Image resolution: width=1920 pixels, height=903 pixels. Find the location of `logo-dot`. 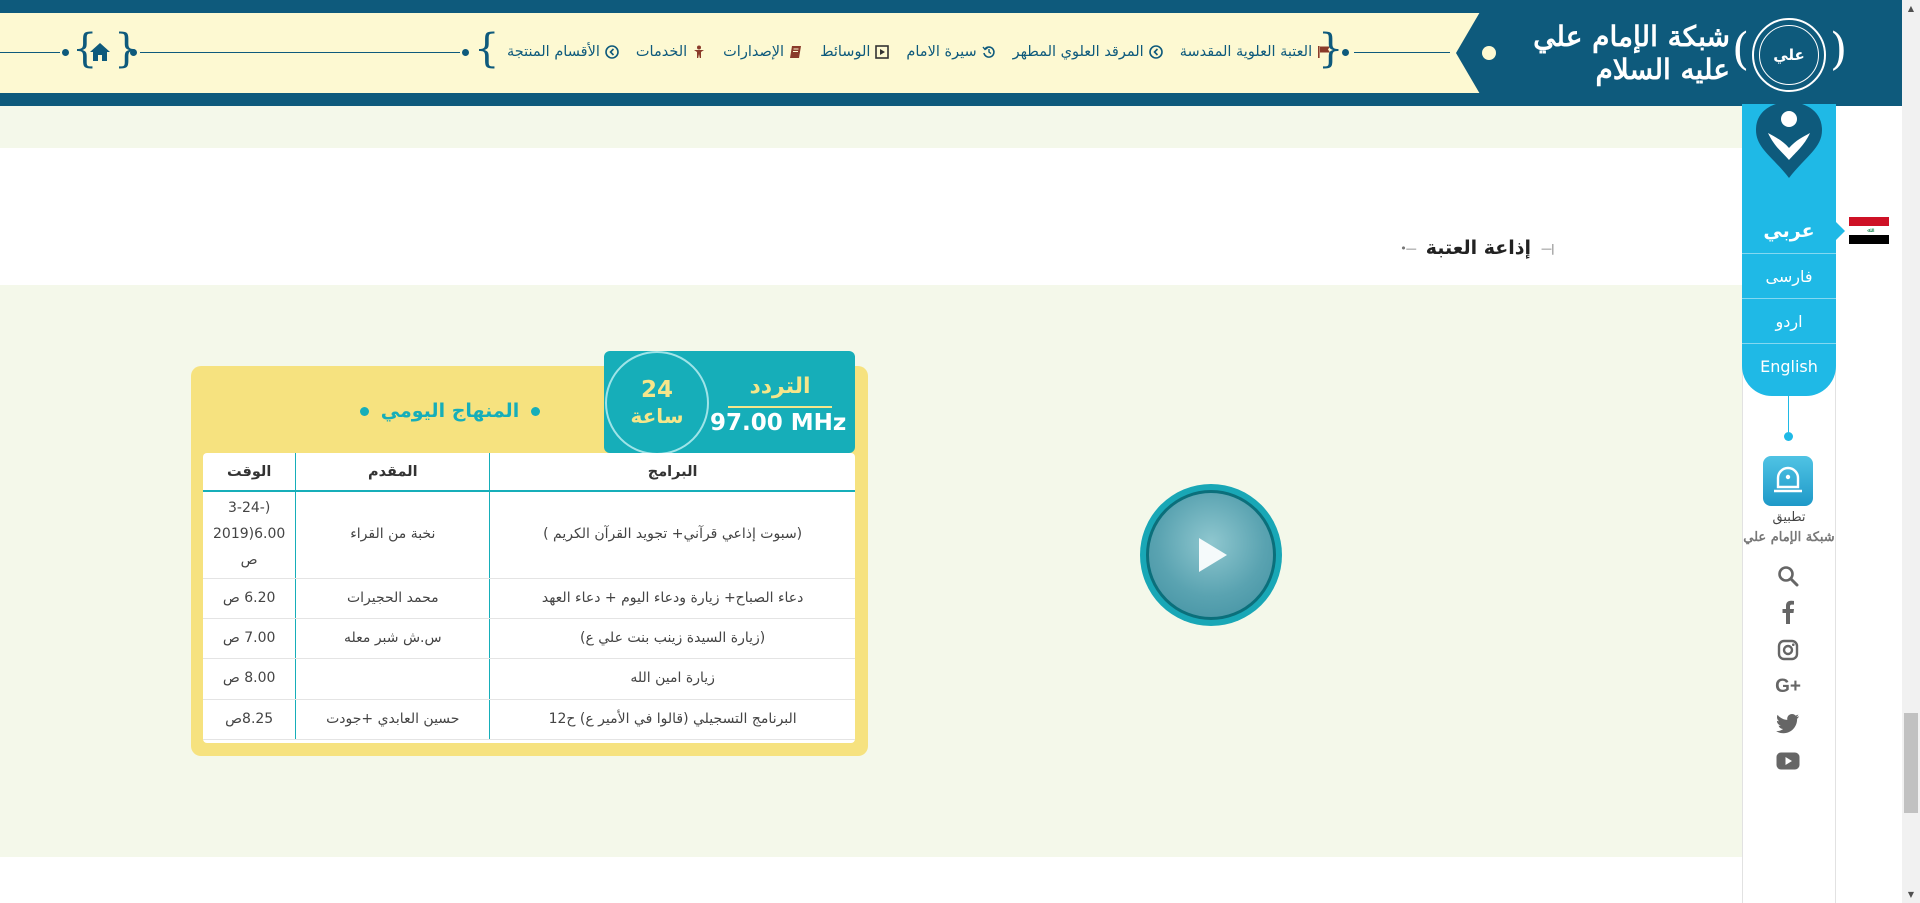

logo-dot is located at coordinates (1489, 53).